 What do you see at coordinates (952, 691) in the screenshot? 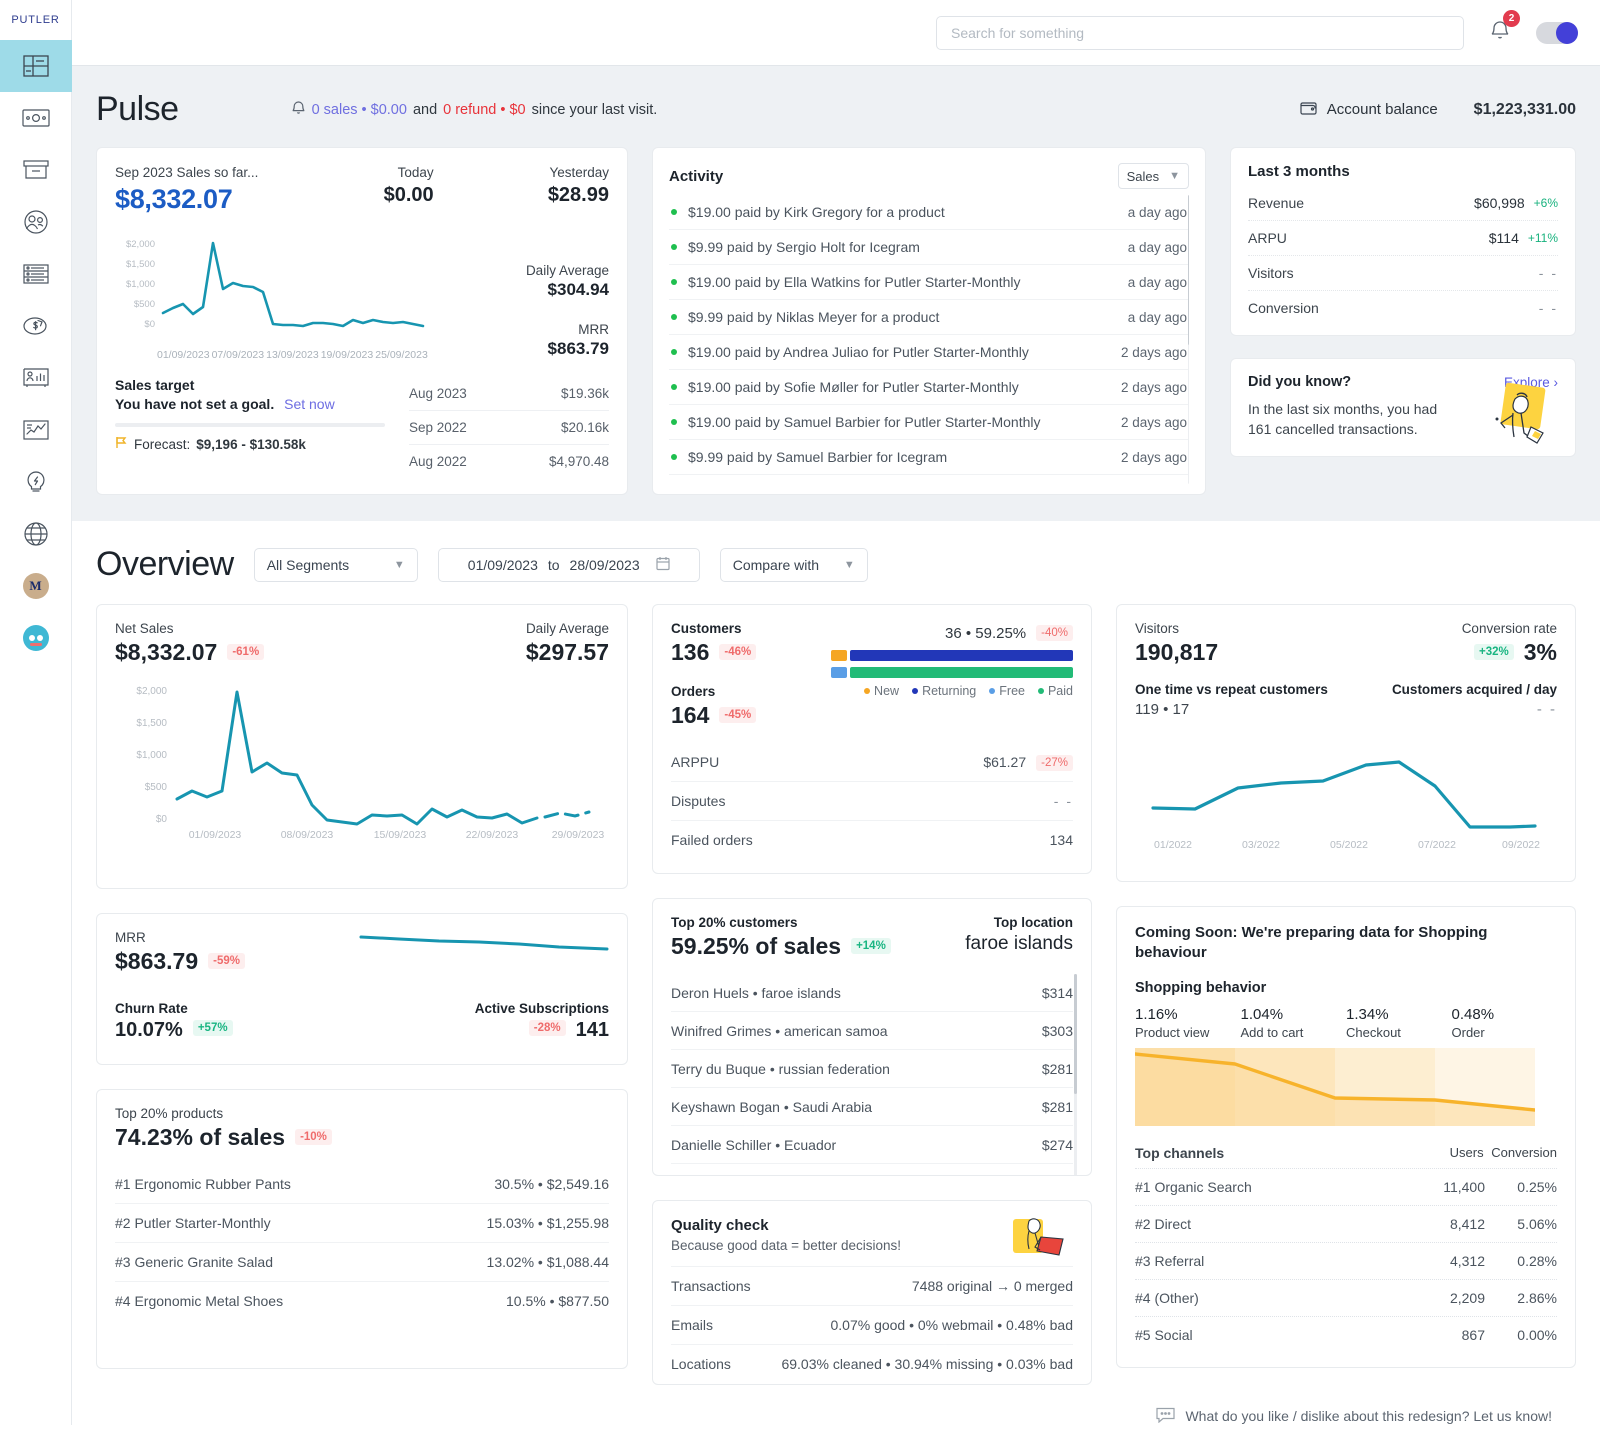
I see `customers-legend: New Returning Free Paid` at bounding box center [952, 691].